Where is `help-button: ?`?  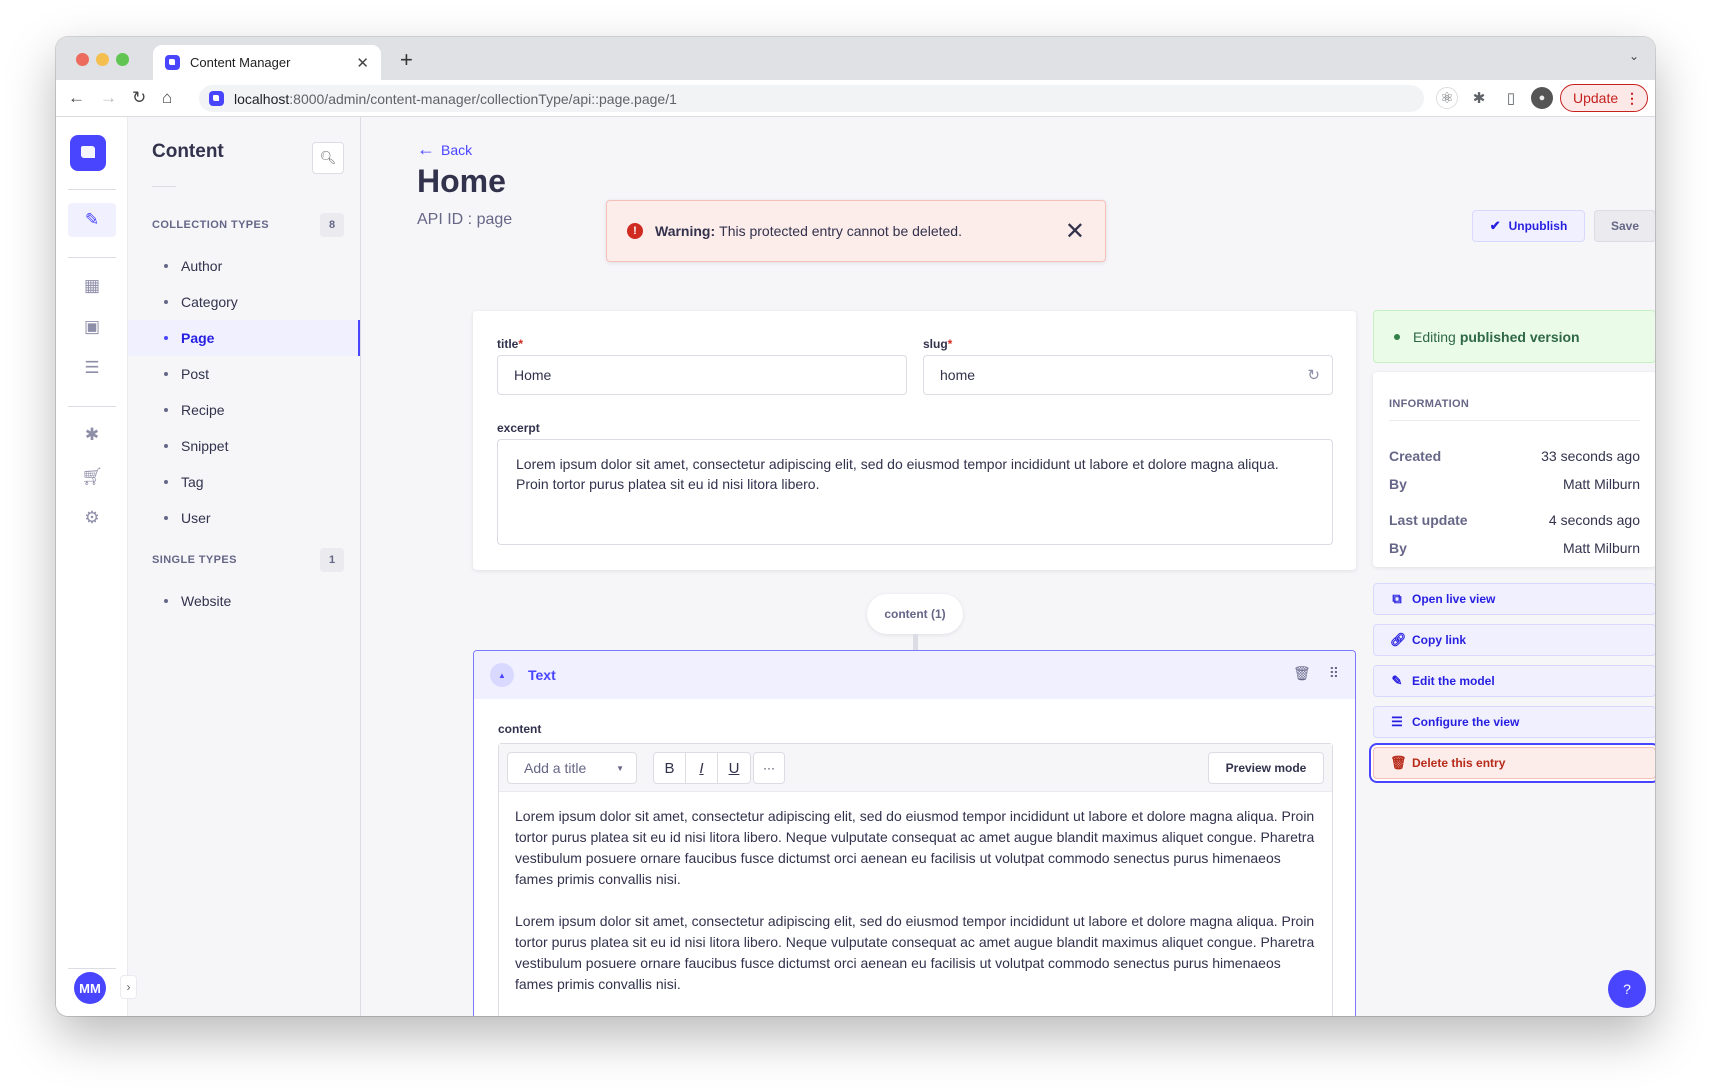
help-button: ? is located at coordinates (1627, 989).